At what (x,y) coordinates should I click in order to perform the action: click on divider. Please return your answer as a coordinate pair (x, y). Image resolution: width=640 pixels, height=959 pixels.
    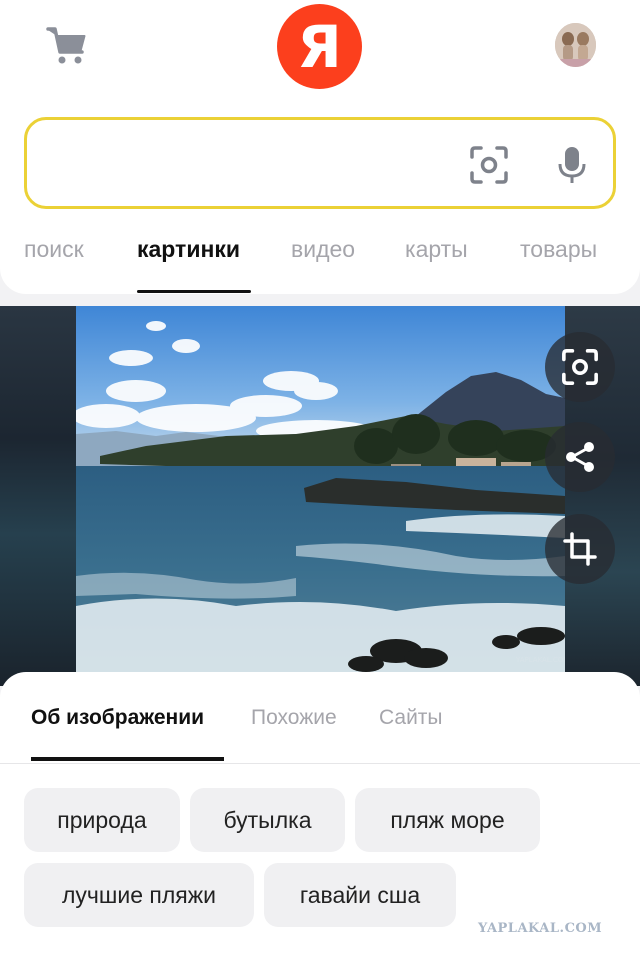
    Looking at the image, I should click on (320, 763).